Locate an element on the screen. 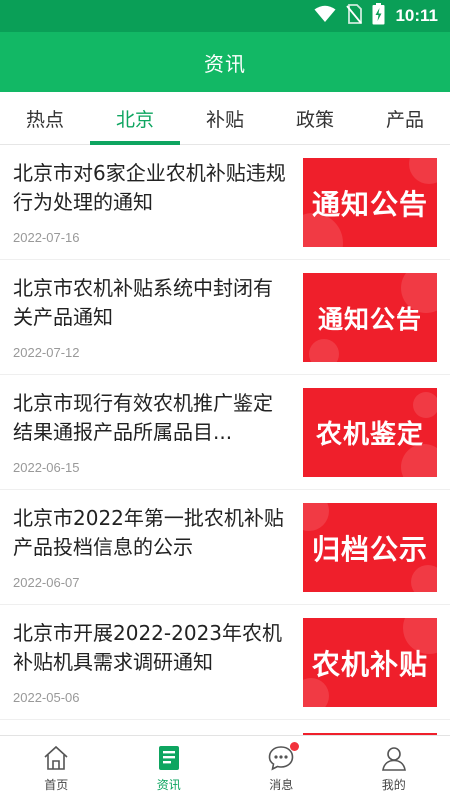 The image size is (450, 801). profile-icon is located at coordinates (394, 758).